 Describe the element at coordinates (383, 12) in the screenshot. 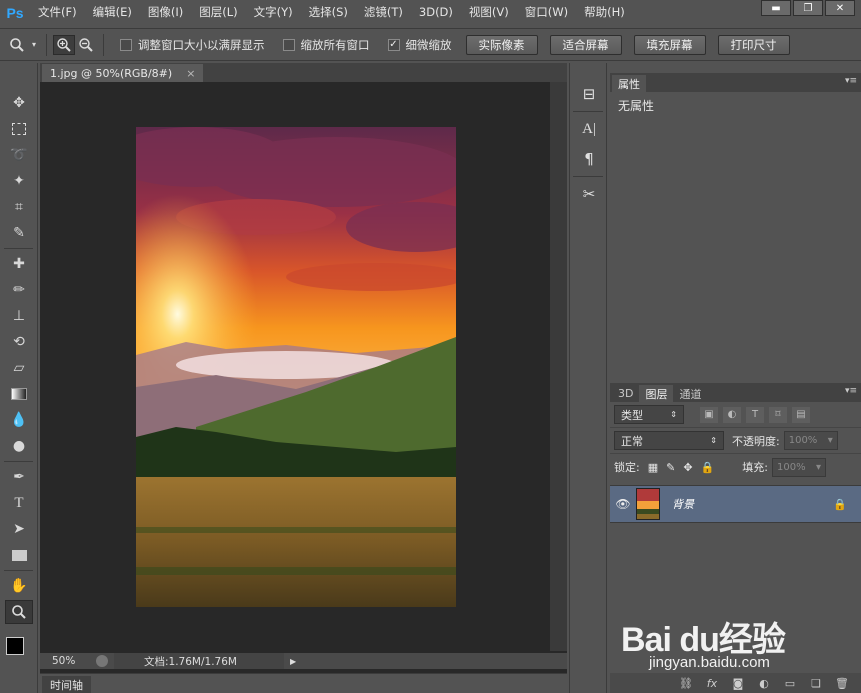

I see `menu-filter: 滤镜(T)` at that location.